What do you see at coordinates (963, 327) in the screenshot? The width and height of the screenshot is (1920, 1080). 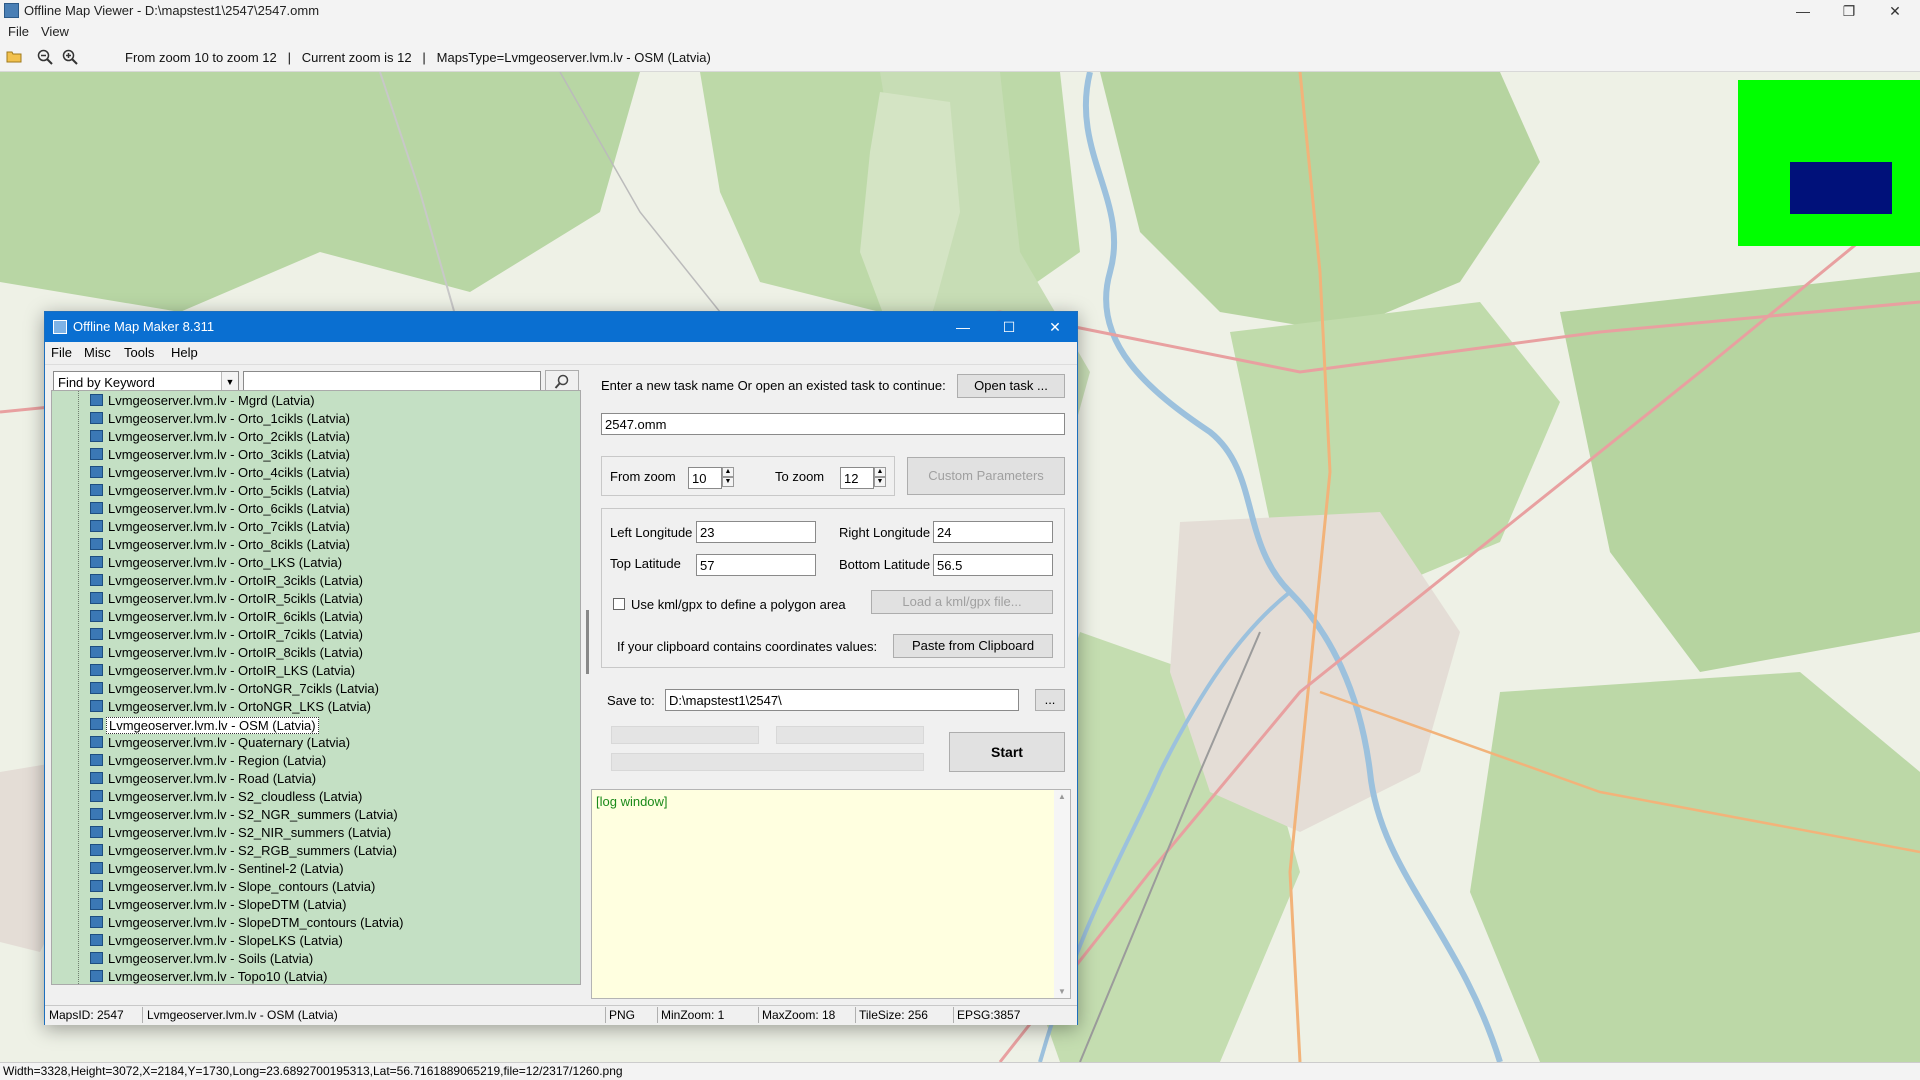 I see `dialog-minimize-button: —` at bounding box center [963, 327].